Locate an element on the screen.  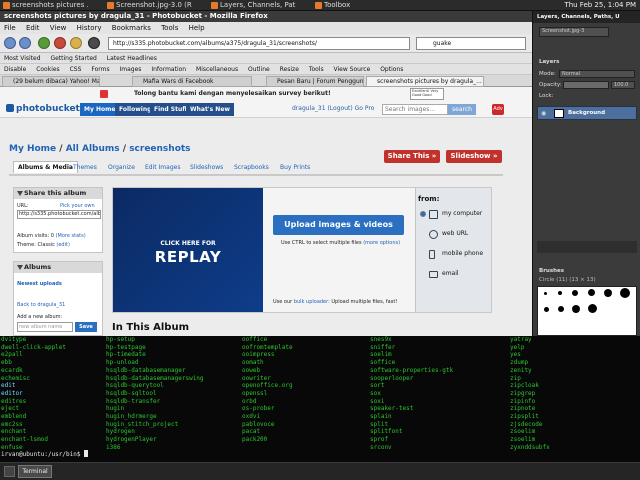
panel-task-toolbox: Toolbox is located at coordinates (349, 5).